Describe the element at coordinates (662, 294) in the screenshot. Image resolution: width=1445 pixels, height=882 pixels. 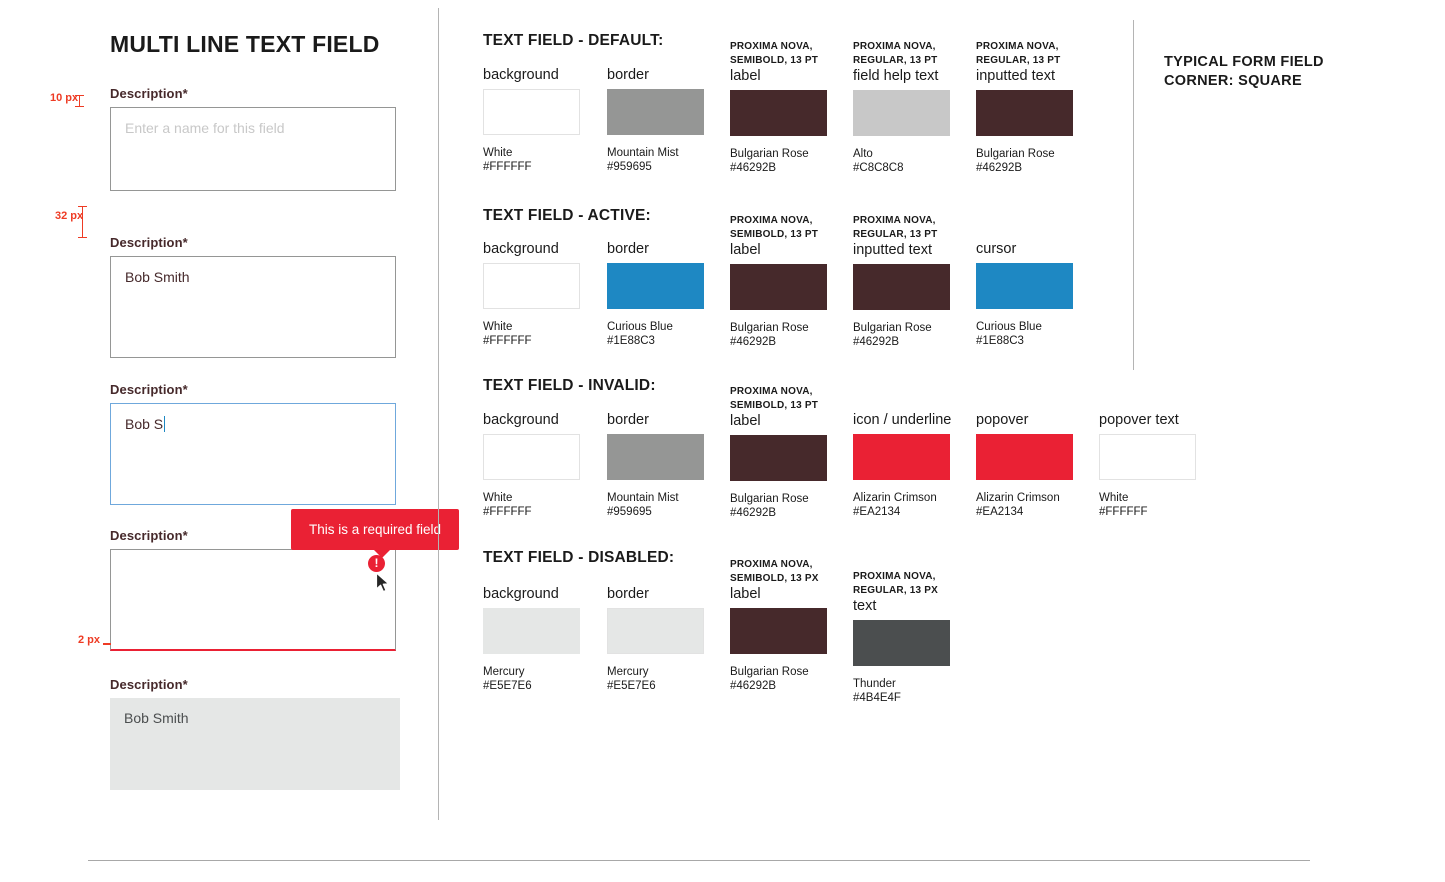
I see `swatch-active-border: border Curious Blue #1E88C3` at that location.